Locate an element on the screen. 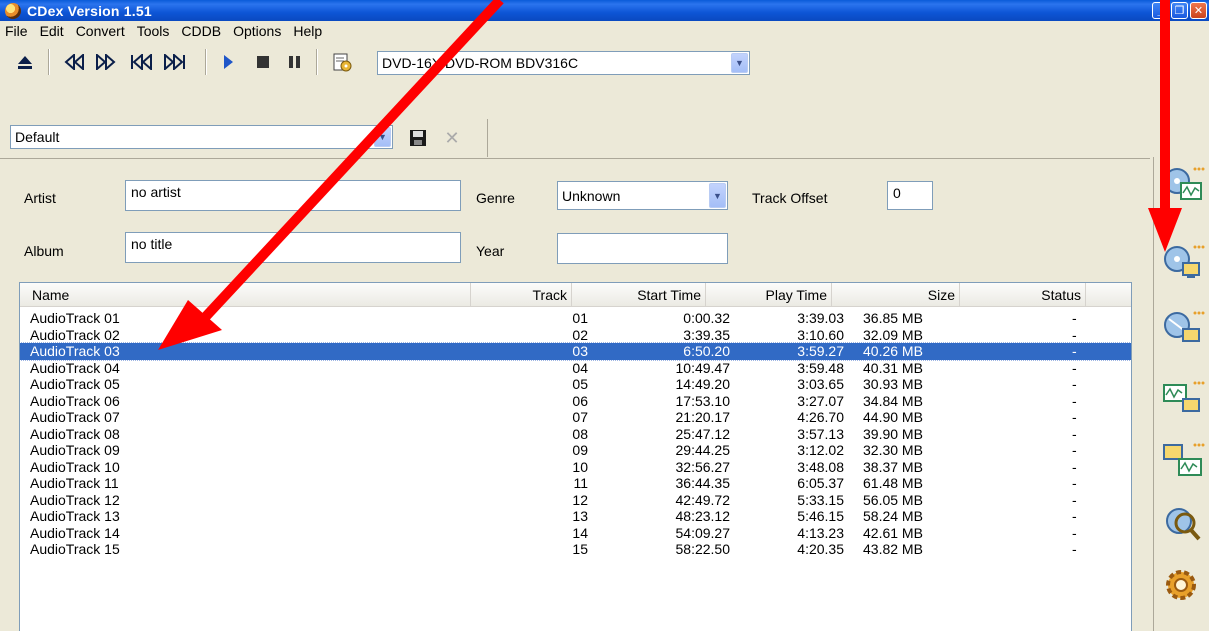  menu-tools: Tools is located at coordinates (154, 31).